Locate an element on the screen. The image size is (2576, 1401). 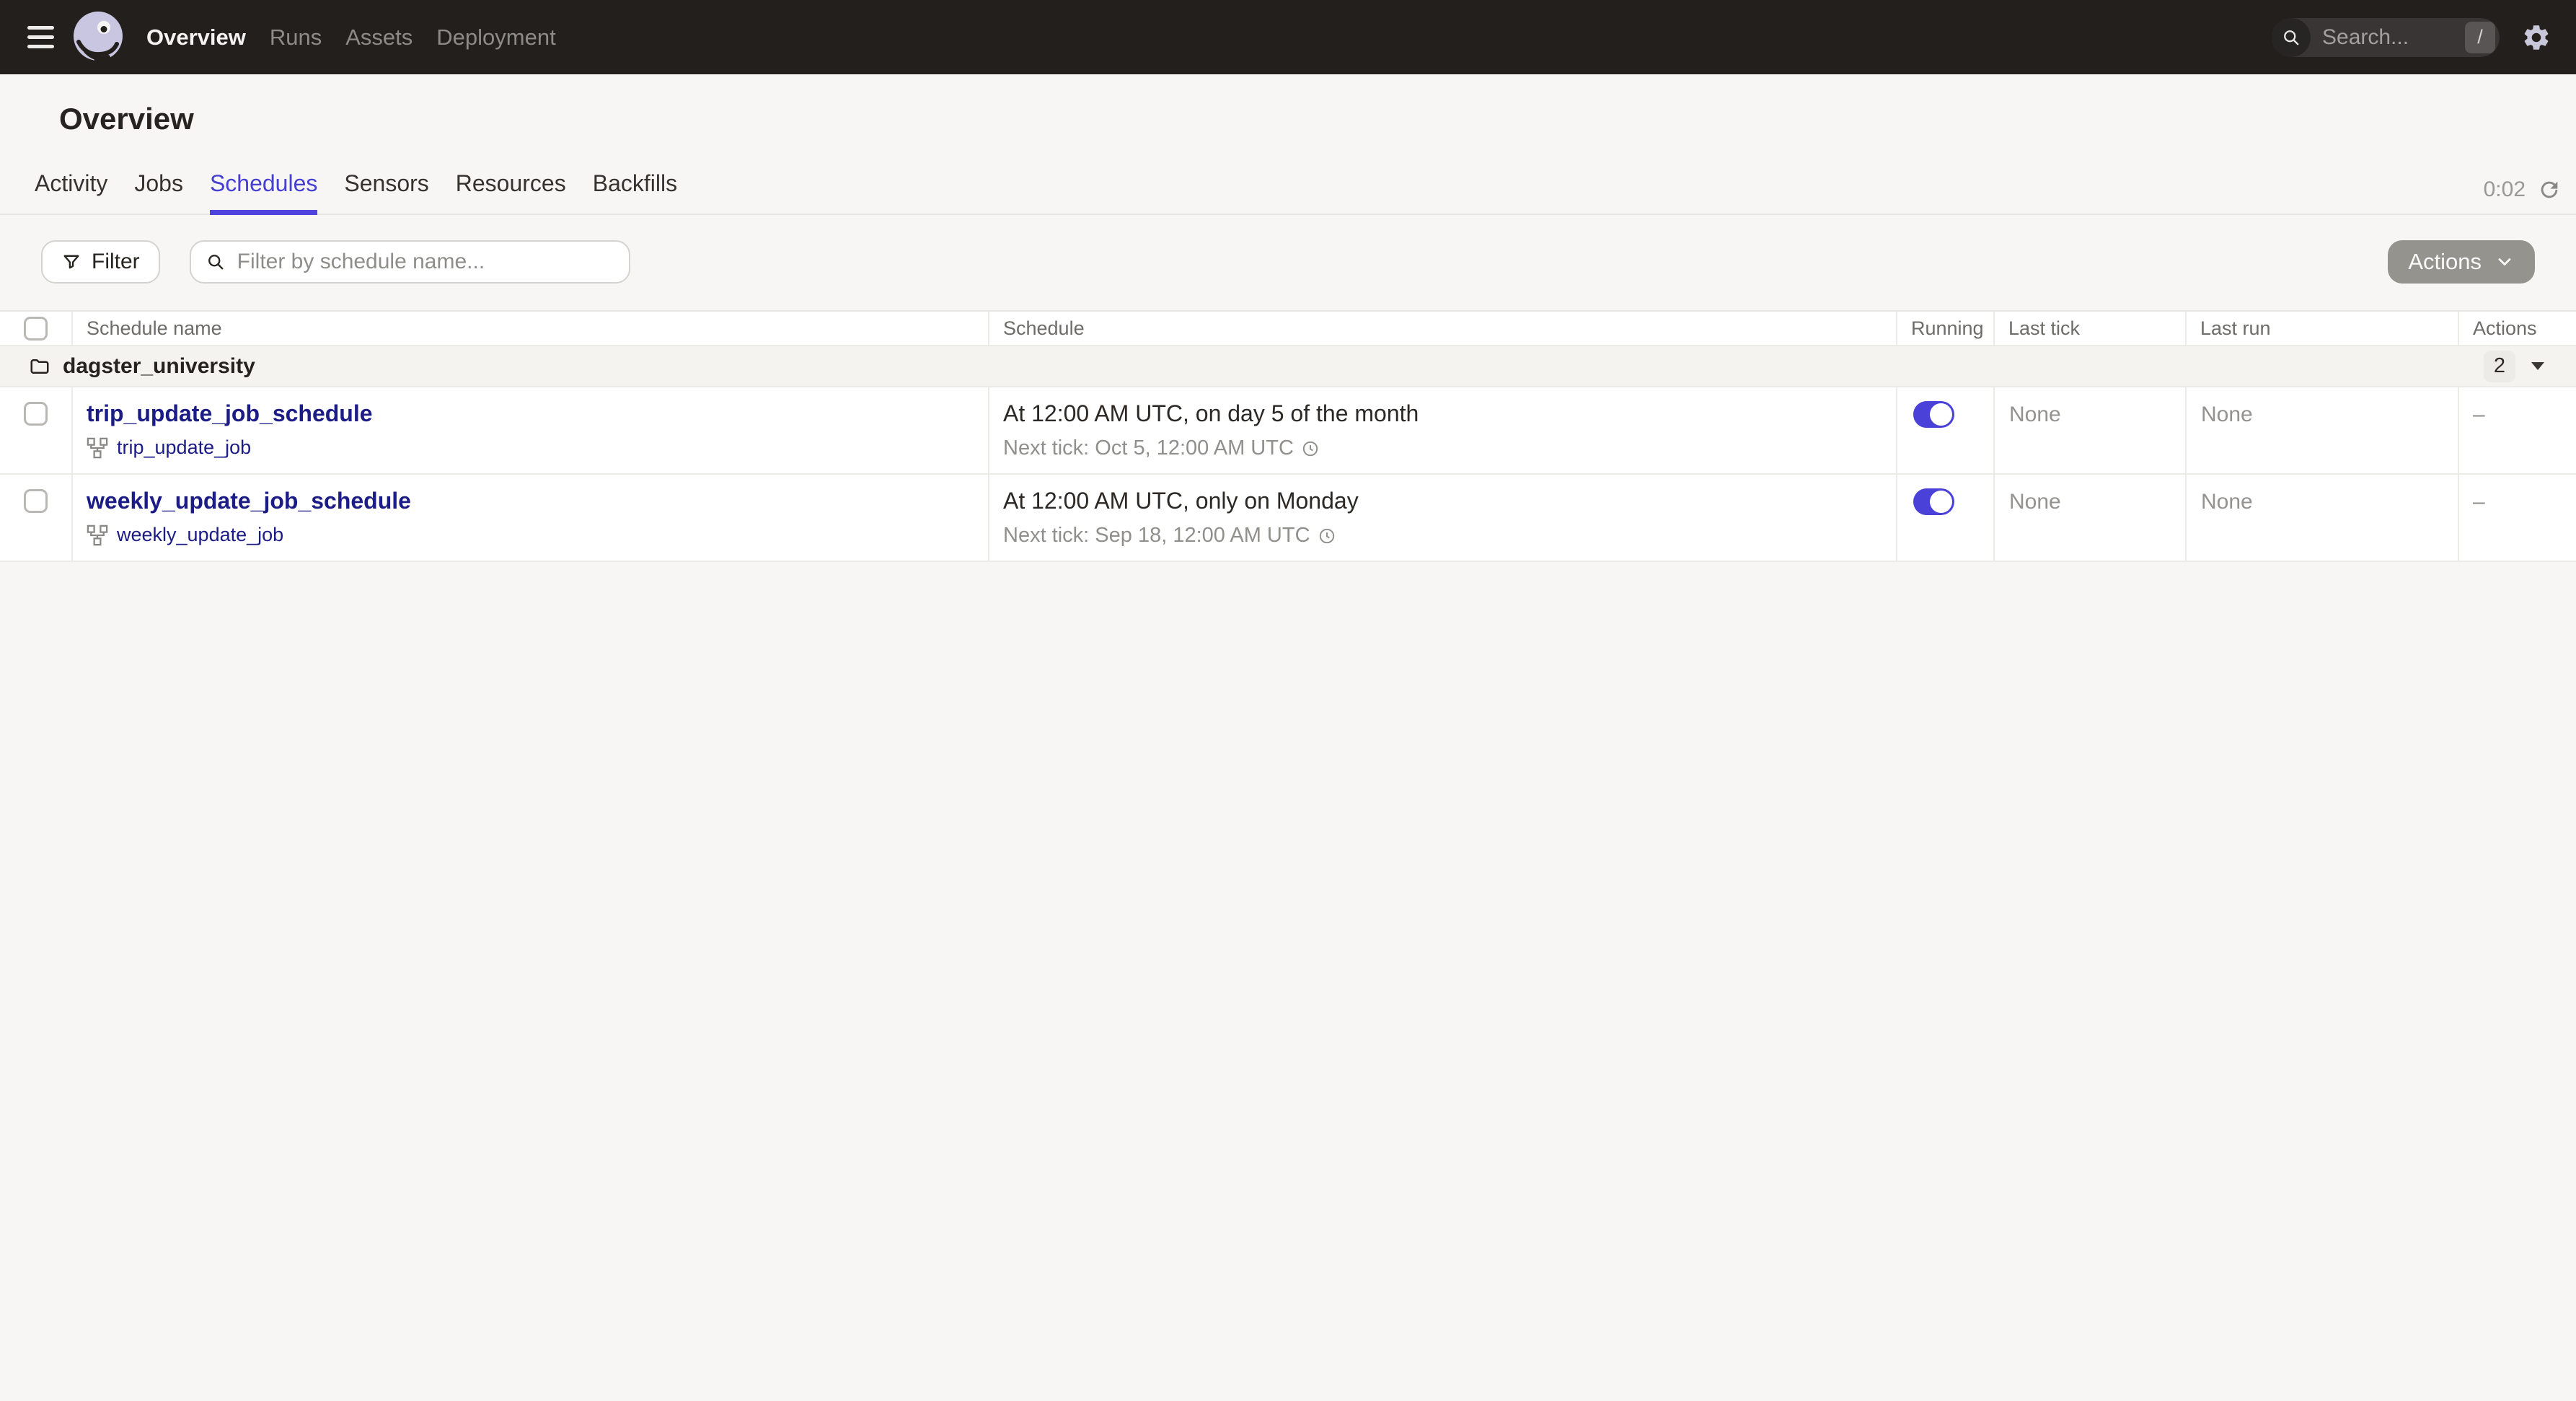
filter-button: Filter is located at coordinates (100, 262).